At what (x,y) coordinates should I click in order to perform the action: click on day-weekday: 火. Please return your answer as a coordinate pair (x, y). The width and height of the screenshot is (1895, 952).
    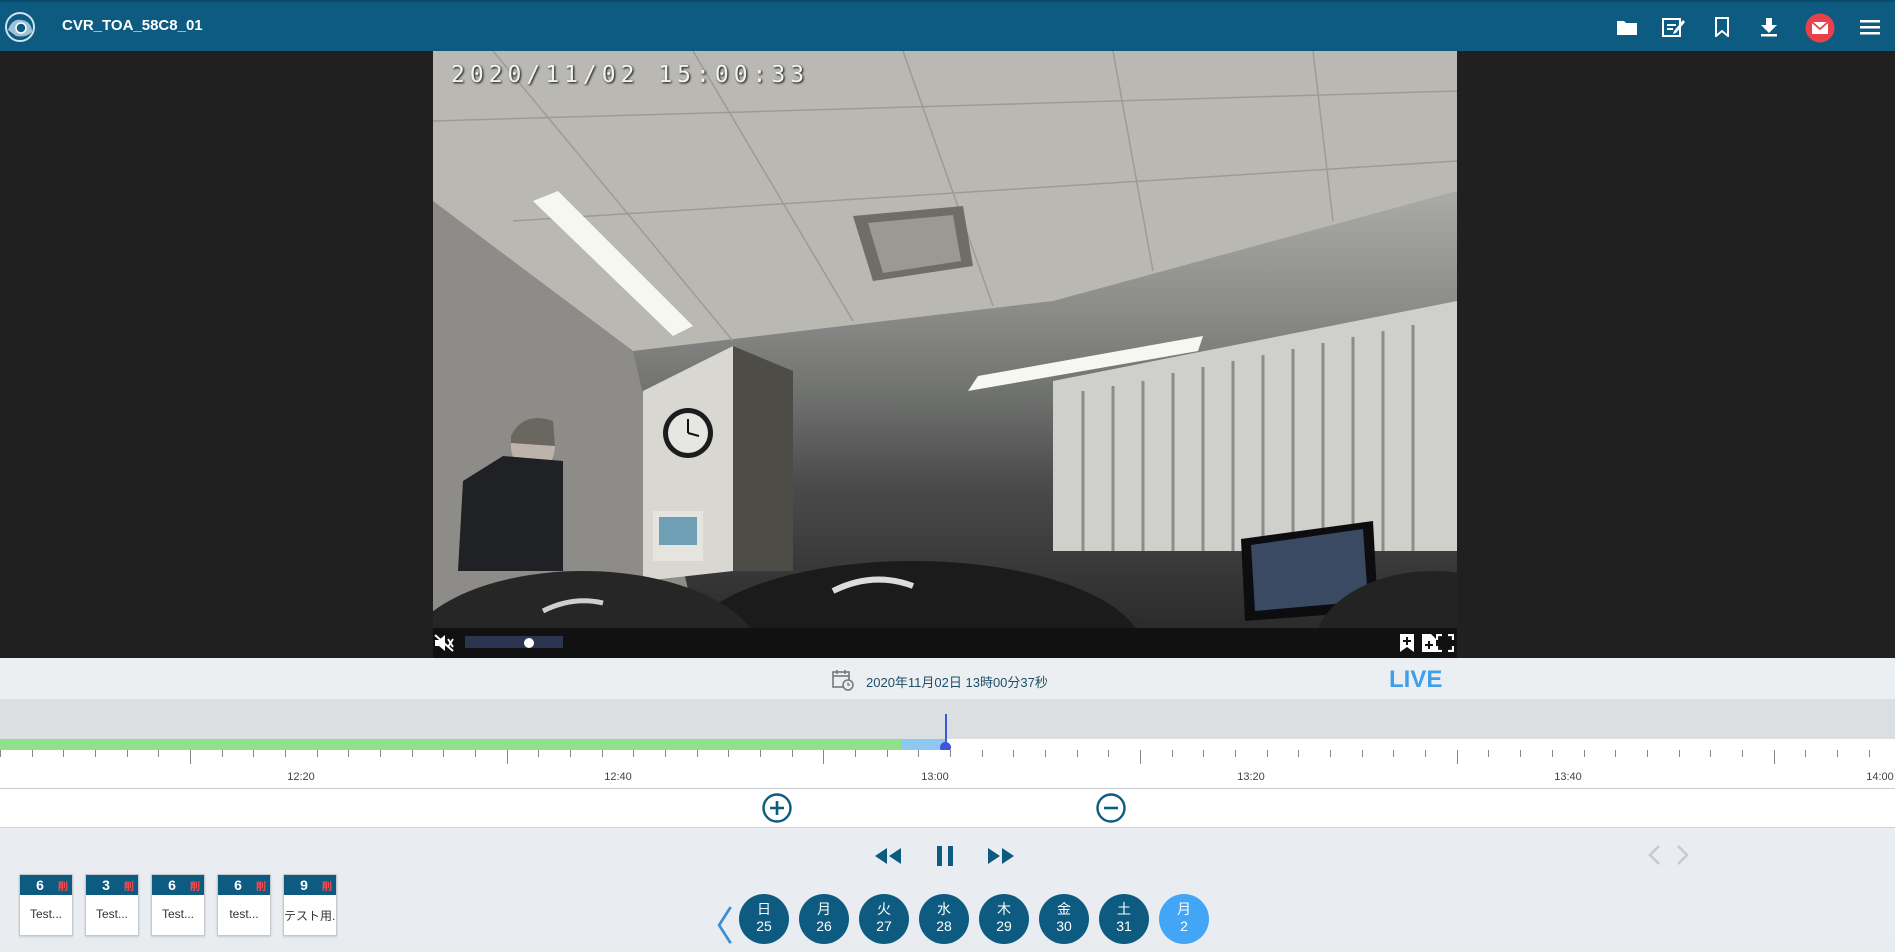
    Looking at the image, I should click on (884, 909).